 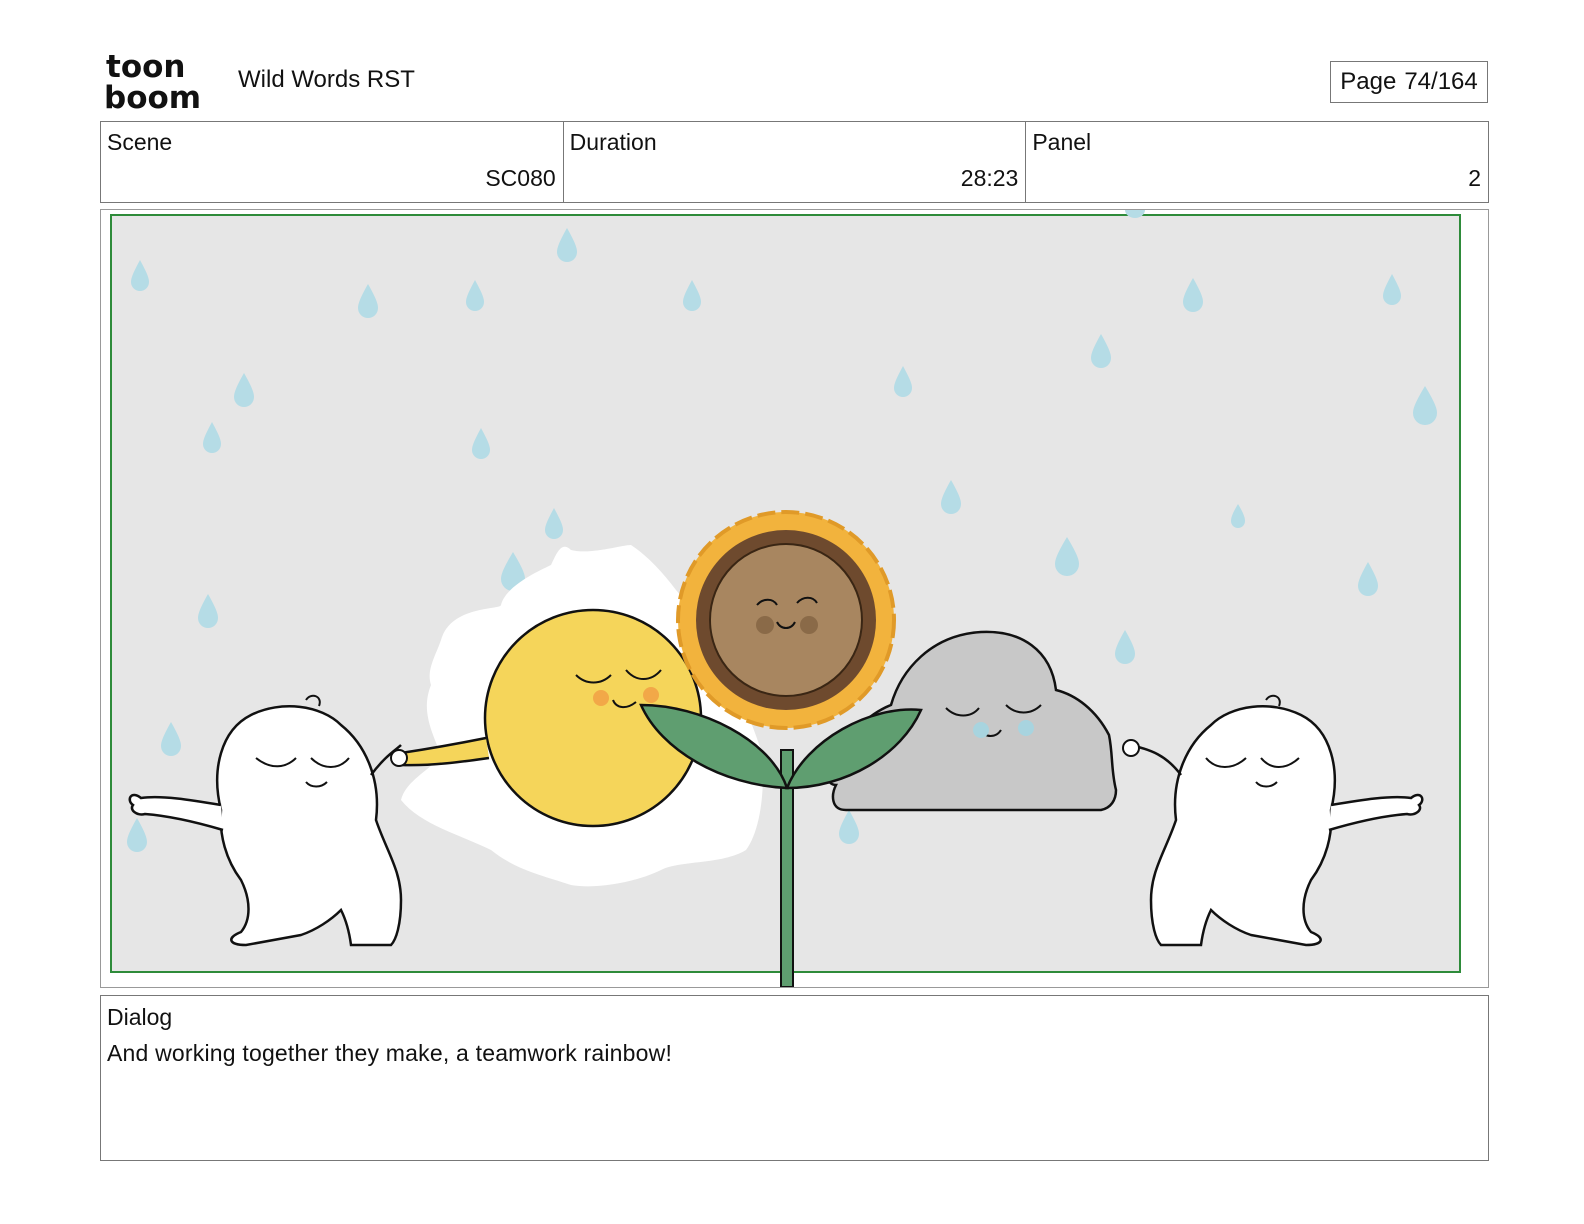 I want to click on scene-cell: Scene SC080, so click(x=332, y=162).